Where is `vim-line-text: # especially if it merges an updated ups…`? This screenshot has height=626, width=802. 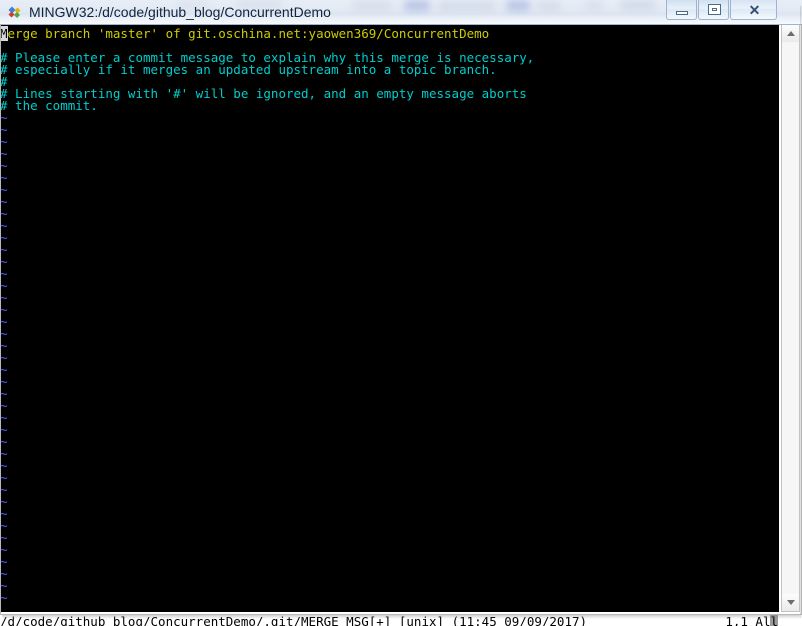
vim-line-text: # especially if it merges an updated ups… is located at coordinates (248, 69).